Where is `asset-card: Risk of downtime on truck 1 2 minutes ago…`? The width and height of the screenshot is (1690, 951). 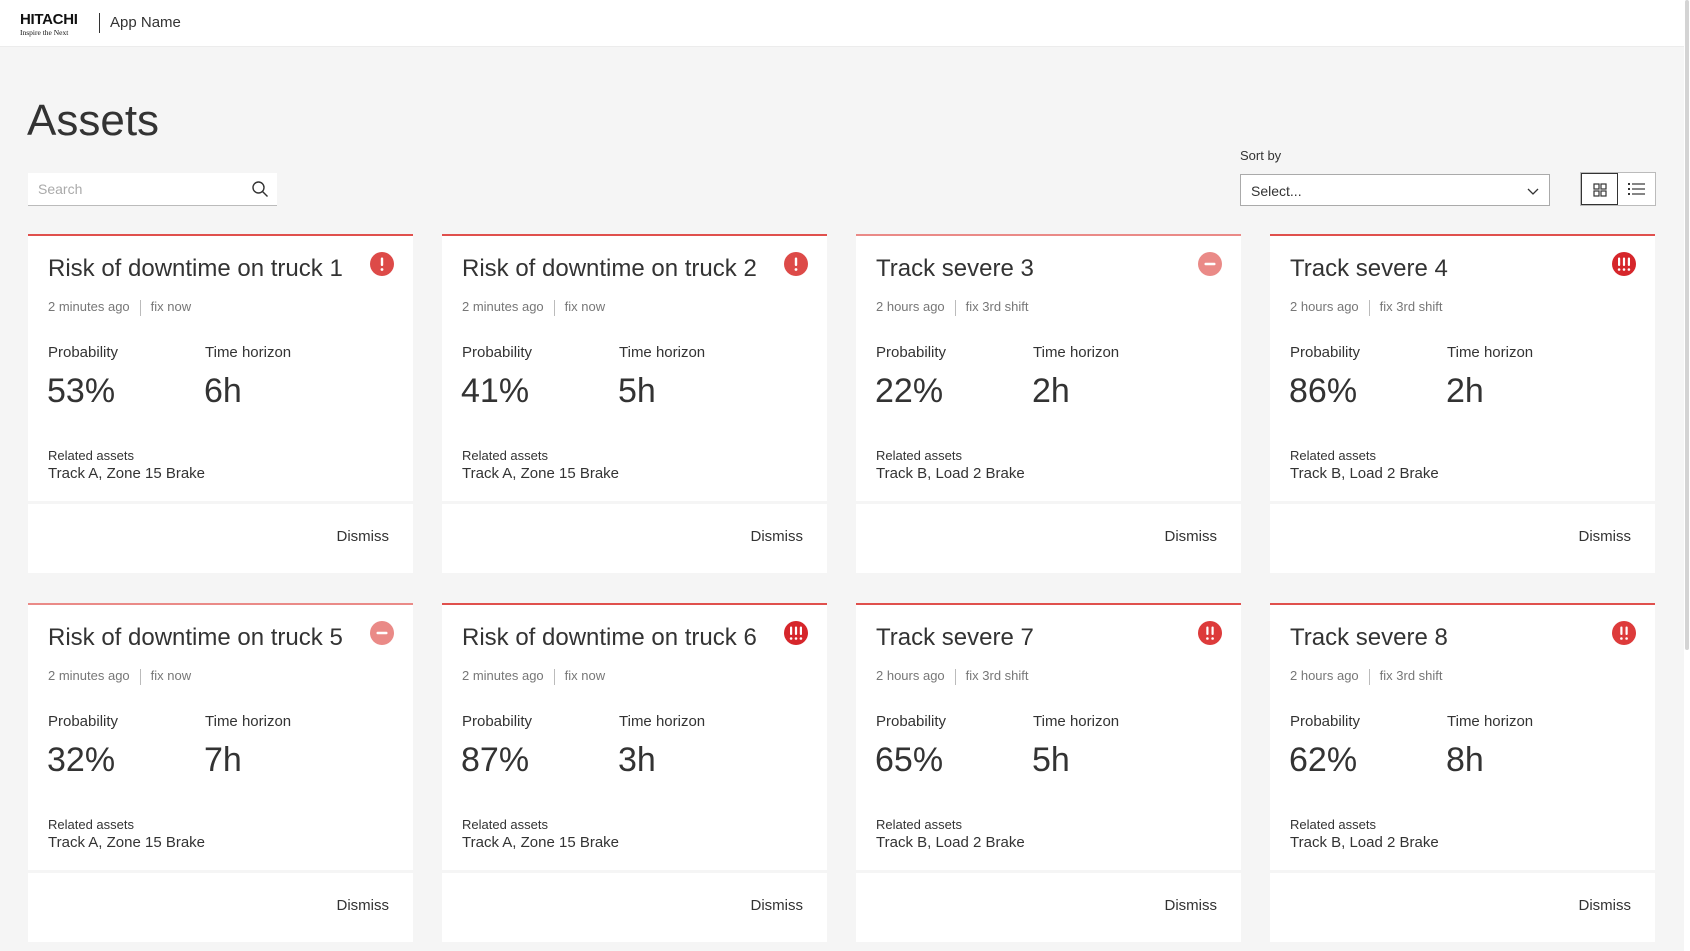 asset-card: Risk of downtime on truck 1 2 minutes ago… is located at coordinates (220, 403).